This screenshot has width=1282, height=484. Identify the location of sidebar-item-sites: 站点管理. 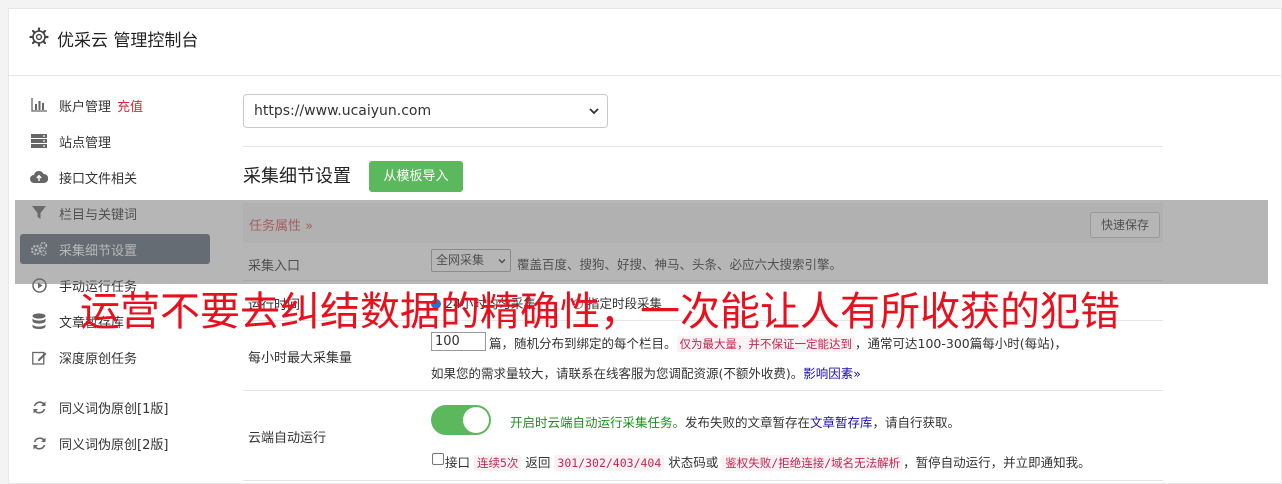
(115, 141).